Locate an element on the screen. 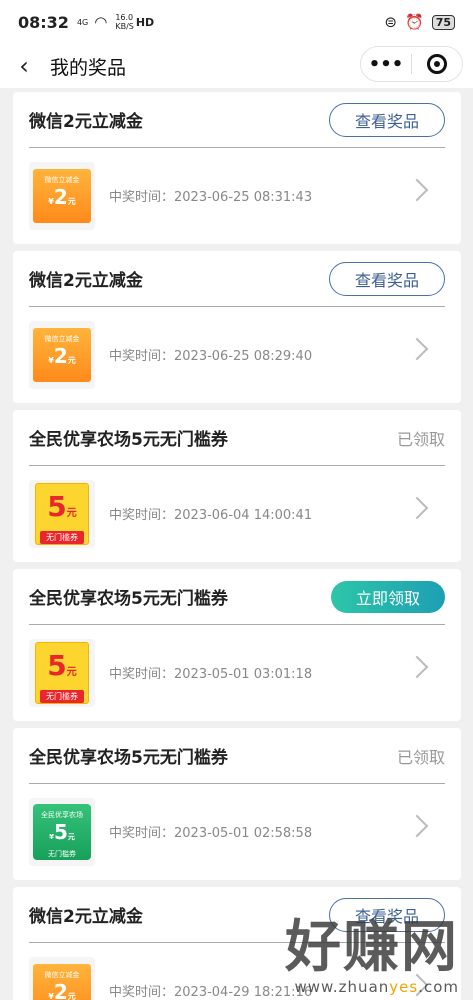 The width and height of the screenshot is (473, 1000). prize-card-header: 全民优享农场5元无门槛券 立即领取 is located at coordinates (237, 597).